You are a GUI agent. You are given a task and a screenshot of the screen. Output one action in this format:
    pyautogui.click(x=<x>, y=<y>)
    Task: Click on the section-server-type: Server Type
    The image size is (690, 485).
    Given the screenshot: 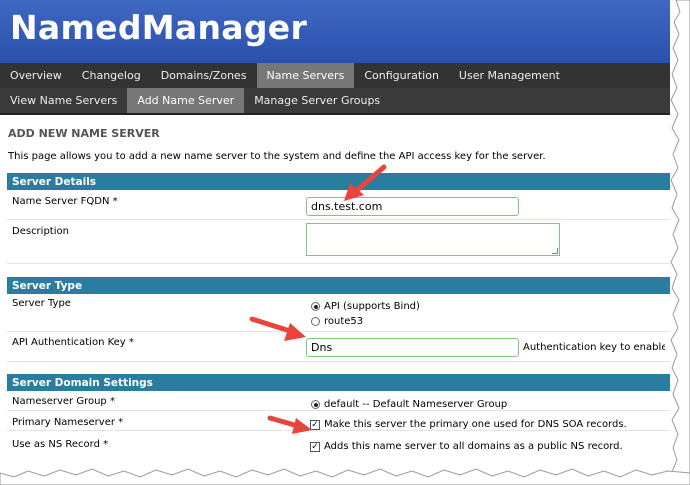 What is the action you would take?
    pyautogui.click(x=338, y=285)
    